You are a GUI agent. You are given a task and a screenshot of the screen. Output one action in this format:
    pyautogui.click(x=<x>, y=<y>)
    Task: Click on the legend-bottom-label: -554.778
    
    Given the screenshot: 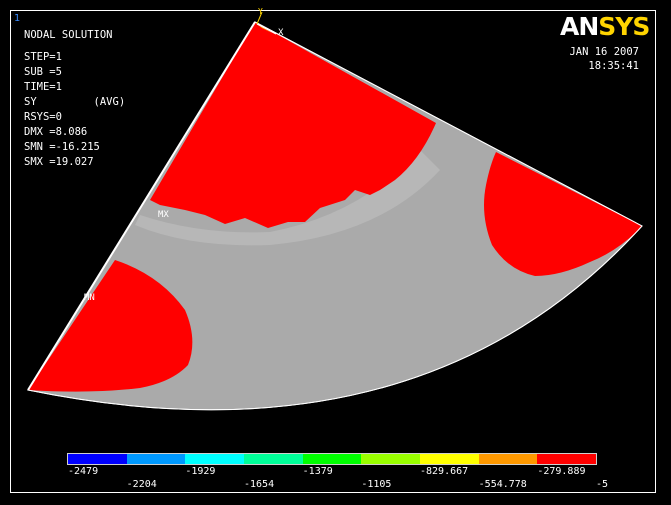 What is the action you would take?
    pyautogui.click(x=502, y=484)
    